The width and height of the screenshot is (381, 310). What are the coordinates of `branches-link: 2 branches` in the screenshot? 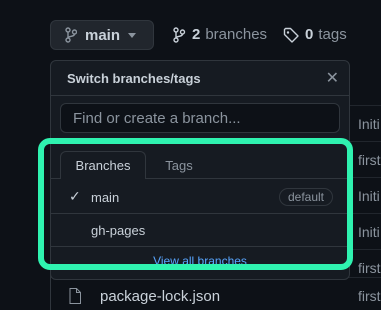 It's located at (219, 34).